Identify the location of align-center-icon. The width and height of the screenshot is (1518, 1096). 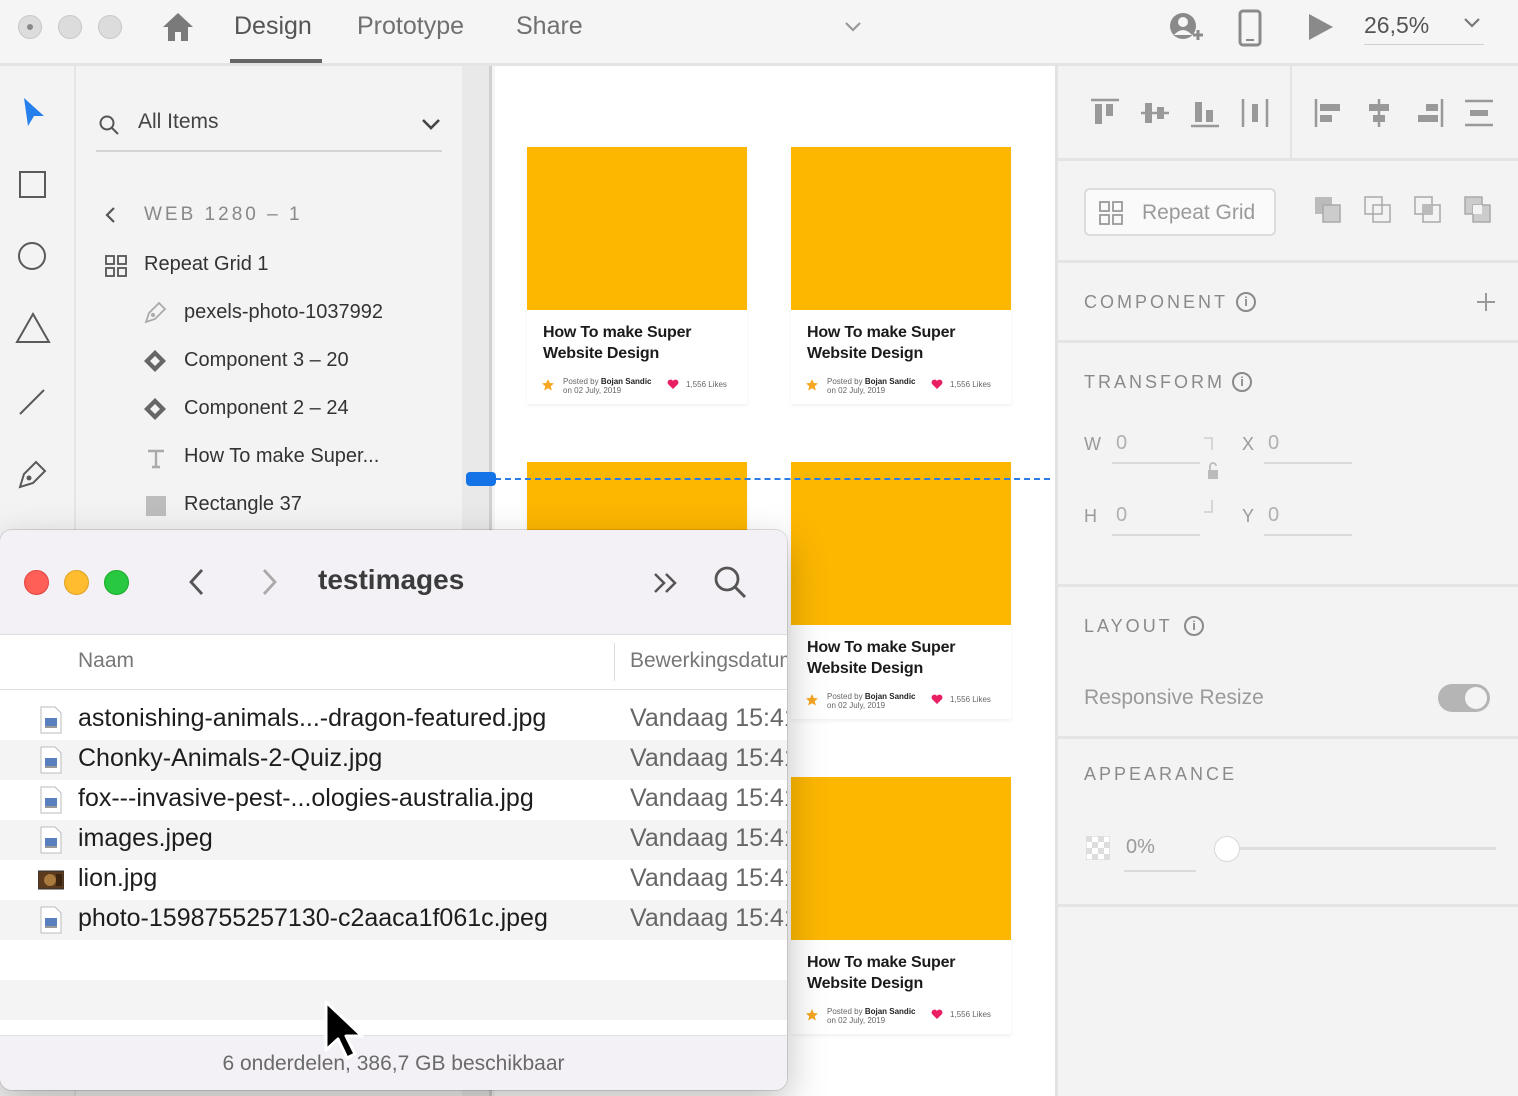
(1379, 113).